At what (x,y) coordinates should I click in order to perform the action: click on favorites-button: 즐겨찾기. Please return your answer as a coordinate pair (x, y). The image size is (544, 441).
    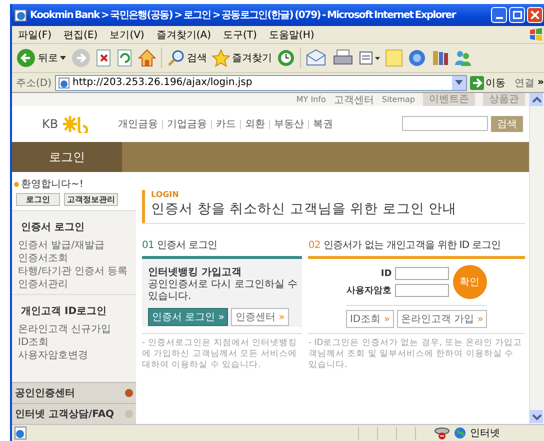
    Looking at the image, I should click on (242, 58).